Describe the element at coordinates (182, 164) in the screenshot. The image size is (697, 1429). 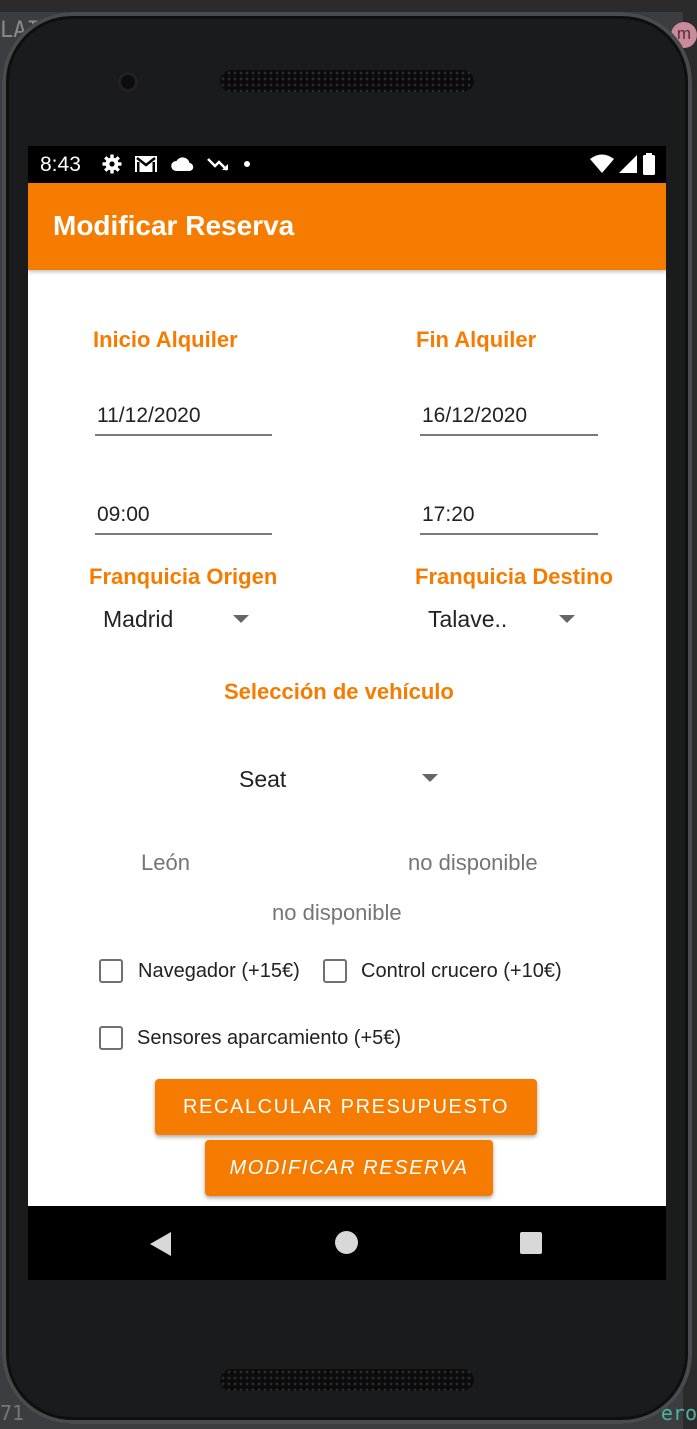
I see `cloud-icon` at that location.